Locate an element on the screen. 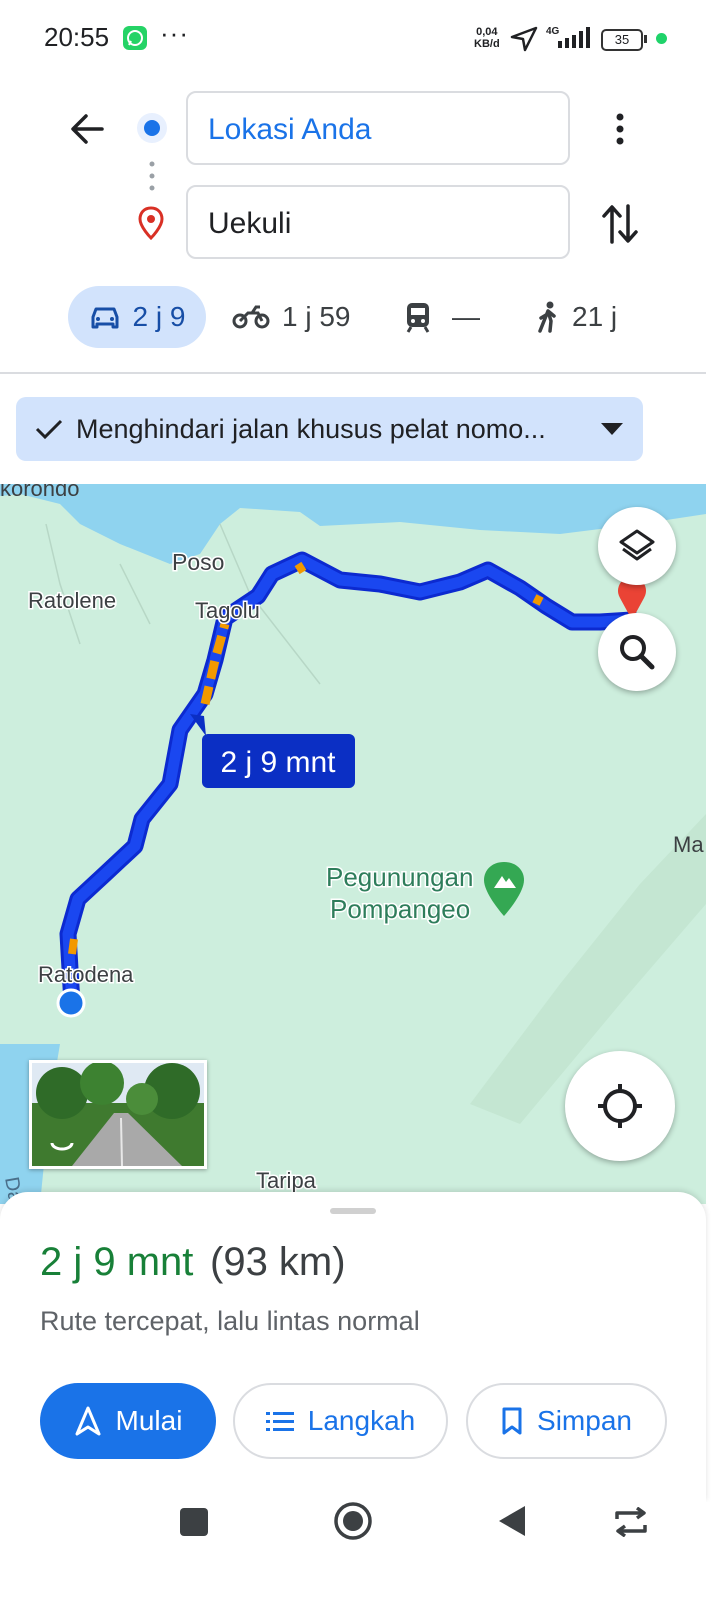 The height and width of the screenshot is (1600, 720). battery-nub is located at coordinates (645, 39).